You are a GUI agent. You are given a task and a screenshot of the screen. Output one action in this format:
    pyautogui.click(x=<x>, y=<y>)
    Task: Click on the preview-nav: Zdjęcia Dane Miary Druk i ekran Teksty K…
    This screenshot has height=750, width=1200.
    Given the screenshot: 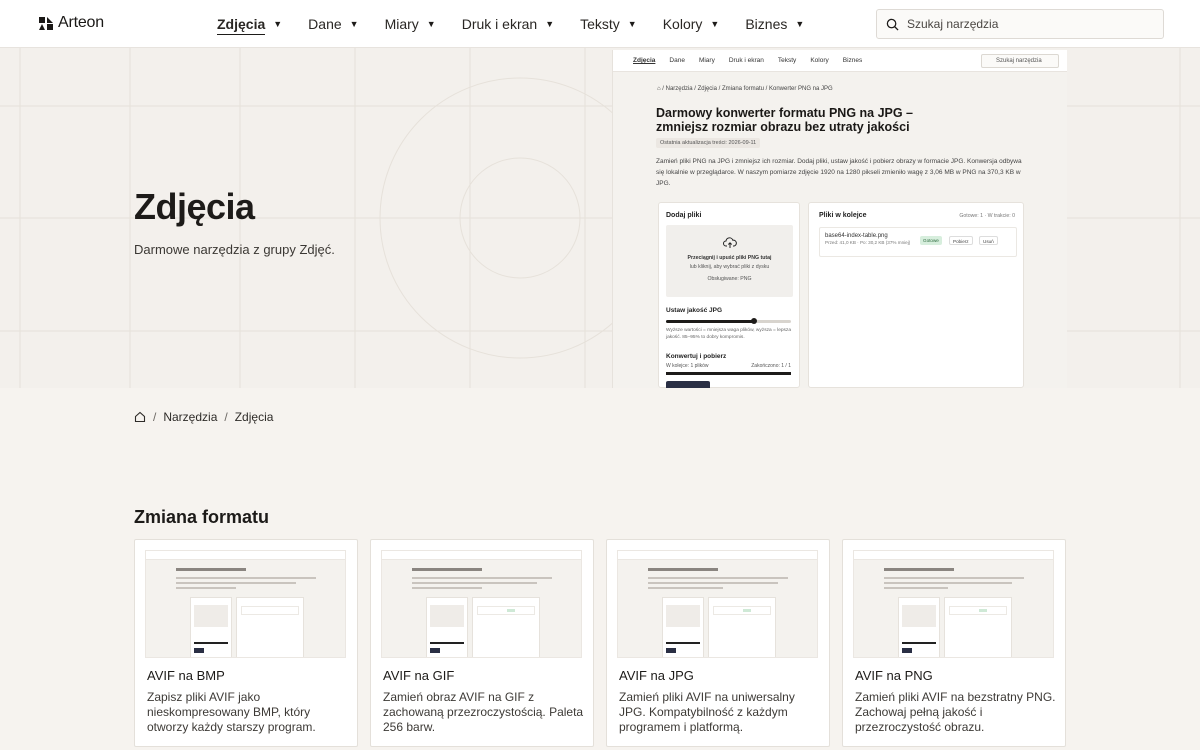 What is the action you would take?
    pyautogui.click(x=840, y=61)
    